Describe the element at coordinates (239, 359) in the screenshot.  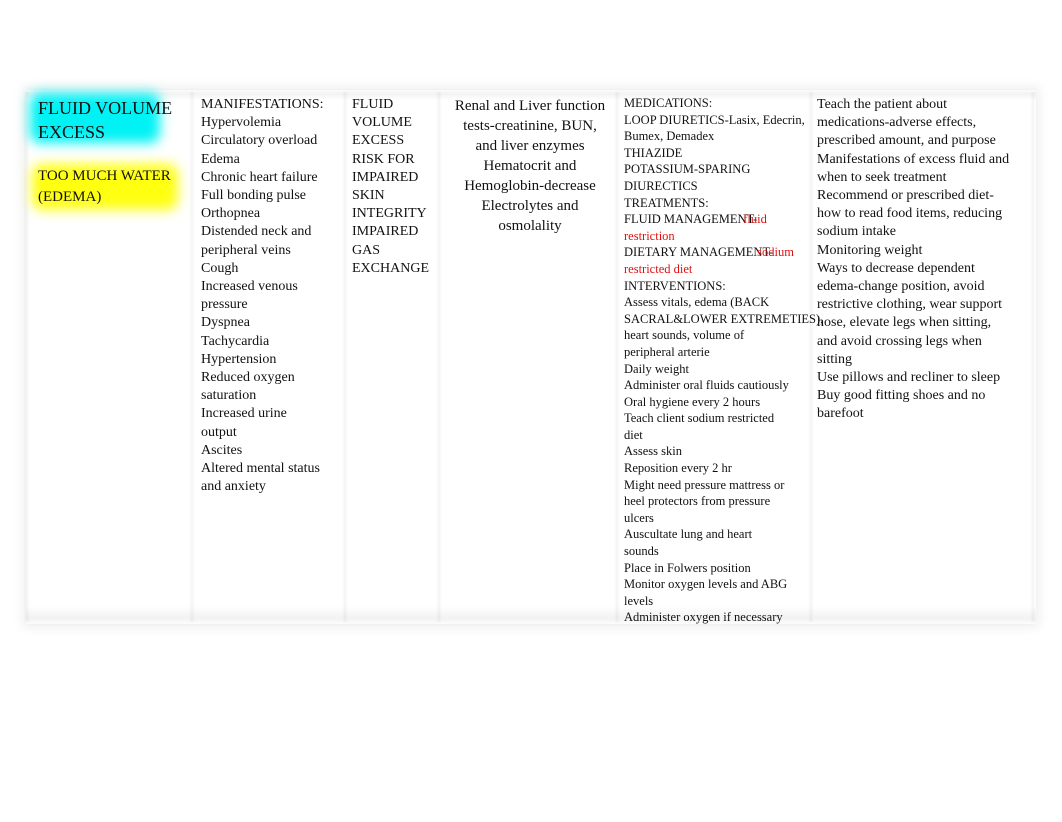
I see `manifestation-item: Hypertension` at that location.